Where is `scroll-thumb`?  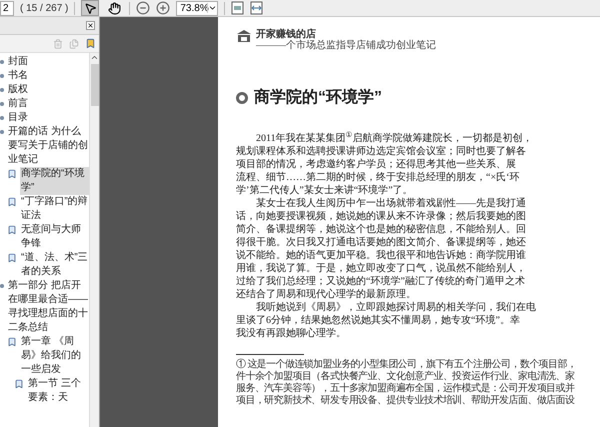
scroll-thumb is located at coordinates (94, 85).